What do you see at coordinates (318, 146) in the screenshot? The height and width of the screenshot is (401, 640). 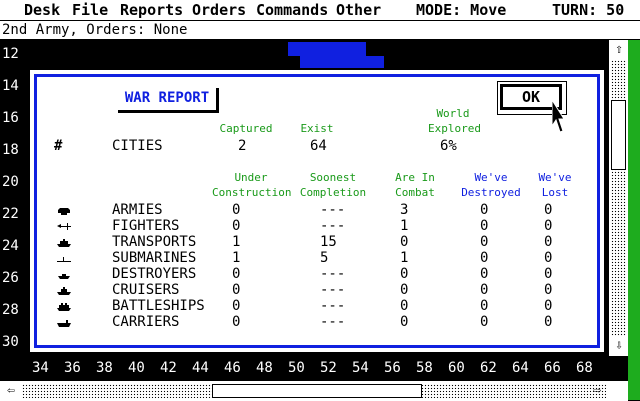 I see `exist-value: 64` at bounding box center [318, 146].